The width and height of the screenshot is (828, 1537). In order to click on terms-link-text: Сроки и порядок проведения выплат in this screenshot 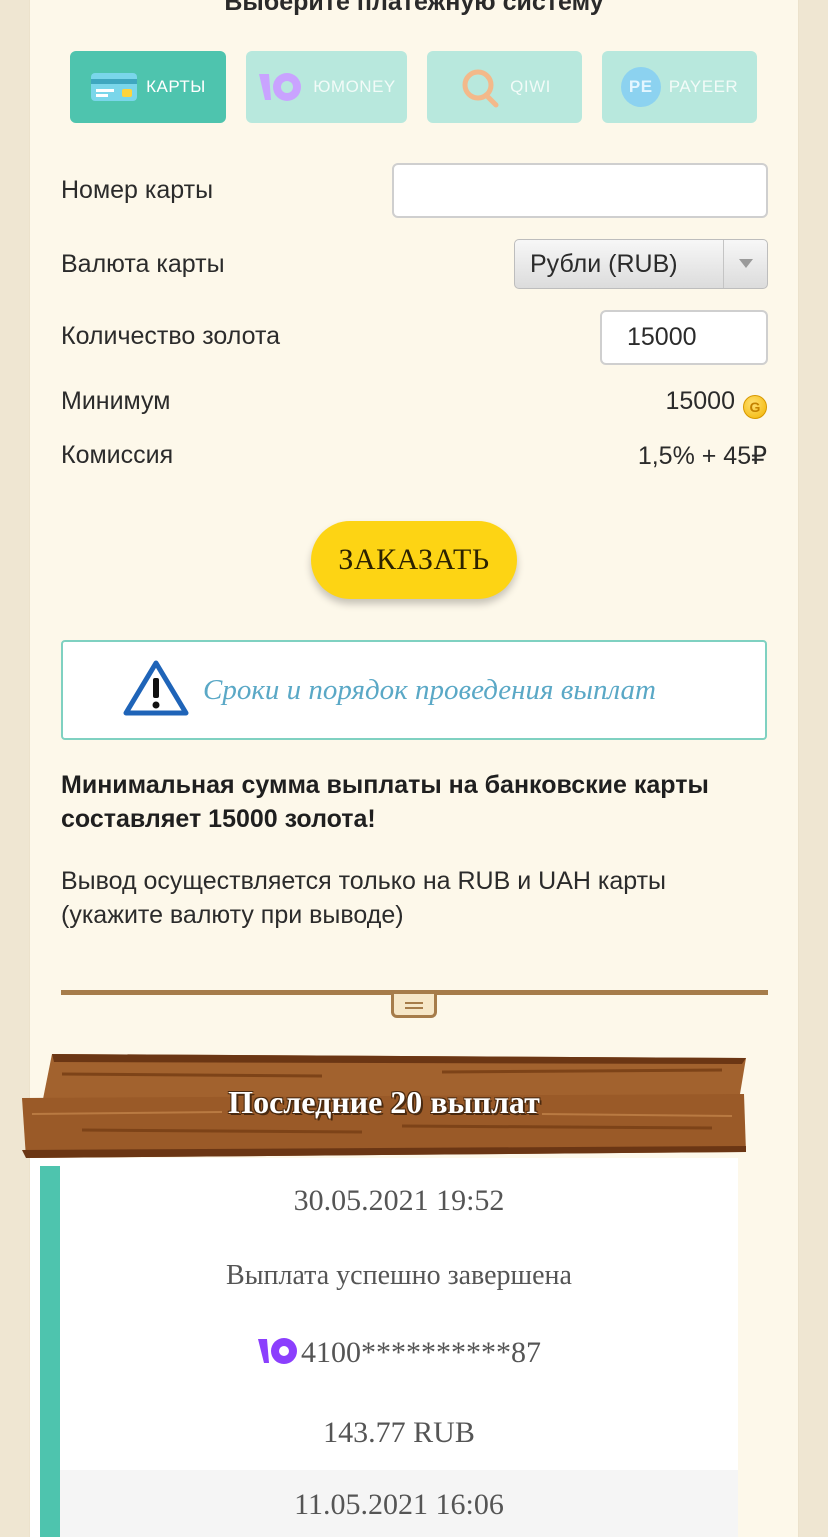, I will do `click(429, 689)`.